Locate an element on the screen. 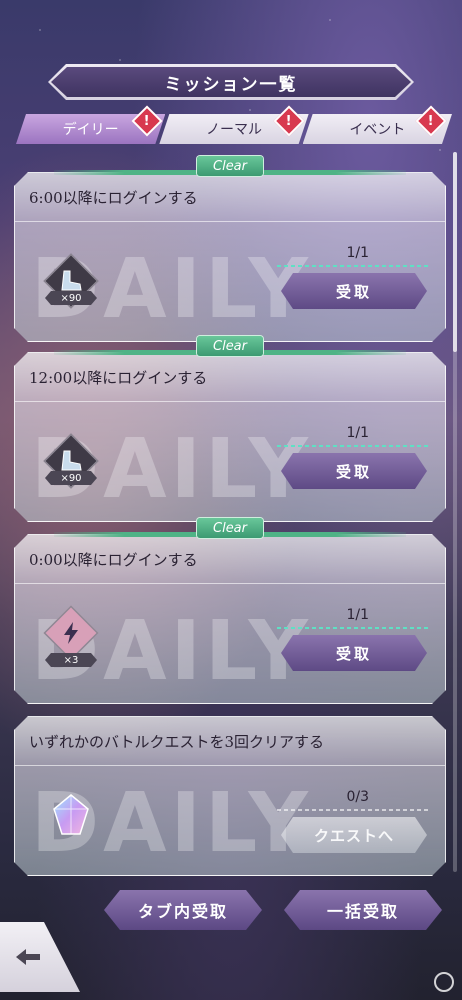 This screenshot has height=1000, width=462. mission-progress: 0/3 is located at coordinates (357, 797).